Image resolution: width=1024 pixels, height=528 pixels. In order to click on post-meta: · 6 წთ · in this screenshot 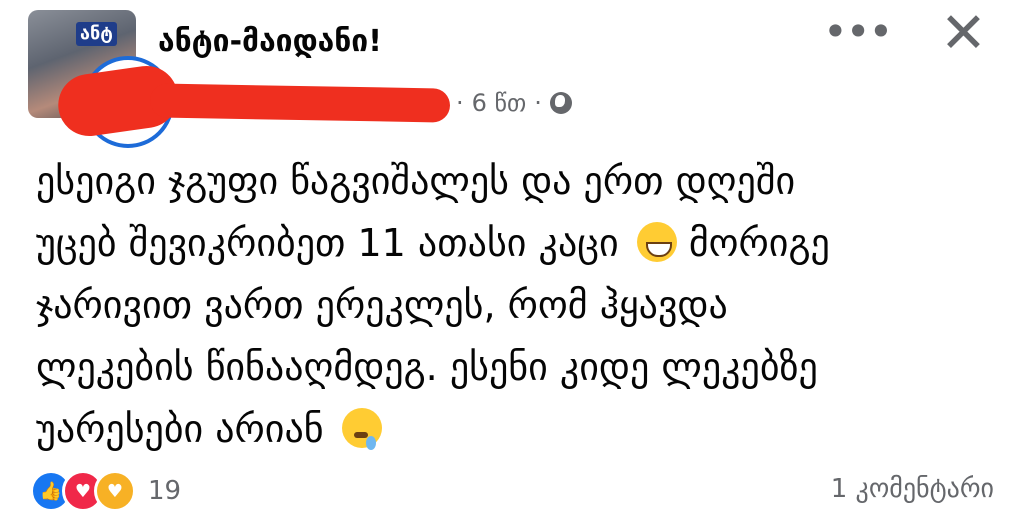, I will do `click(514, 103)`.